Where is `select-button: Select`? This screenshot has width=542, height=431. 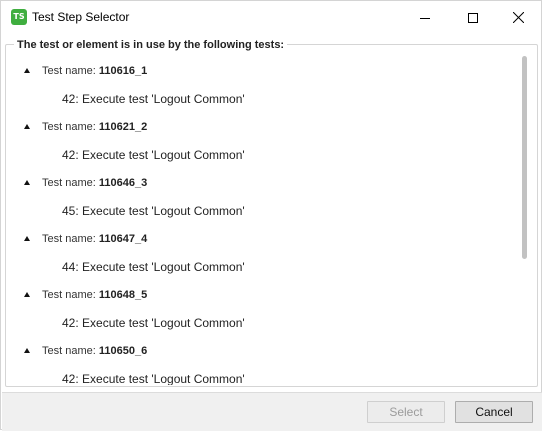 select-button: Select is located at coordinates (406, 412).